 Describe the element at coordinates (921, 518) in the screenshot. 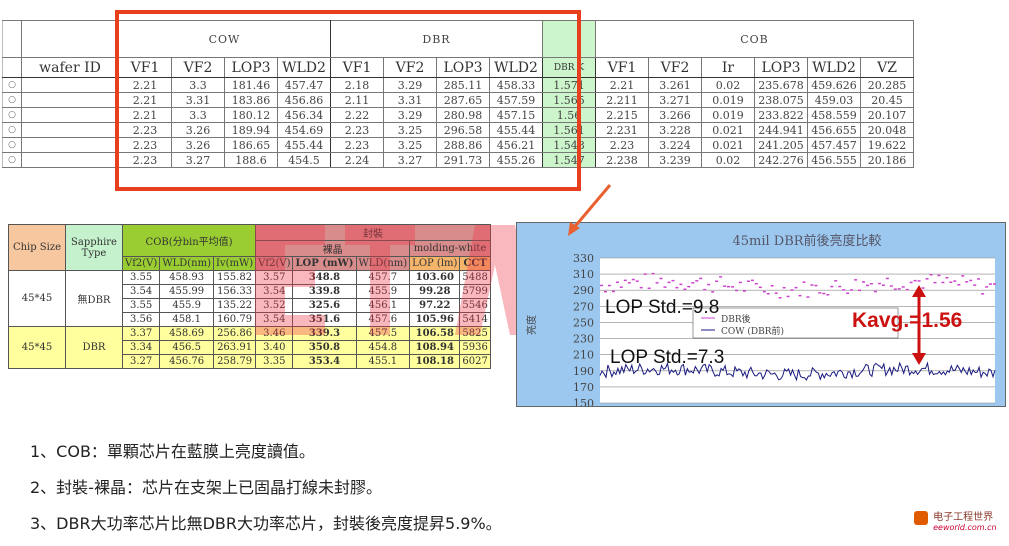

I see `logo-icon` at that location.